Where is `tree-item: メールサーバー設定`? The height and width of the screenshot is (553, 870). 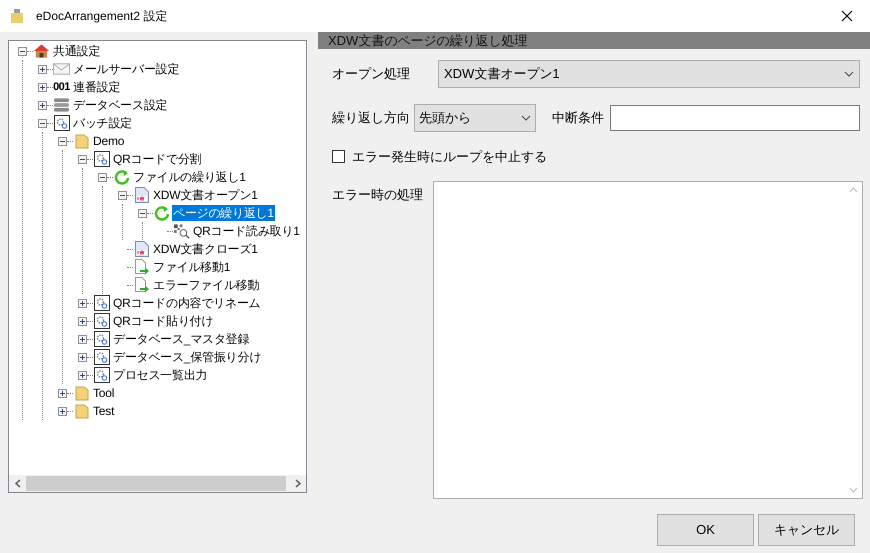
tree-item: メールサーバー設定 is located at coordinates (126, 69).